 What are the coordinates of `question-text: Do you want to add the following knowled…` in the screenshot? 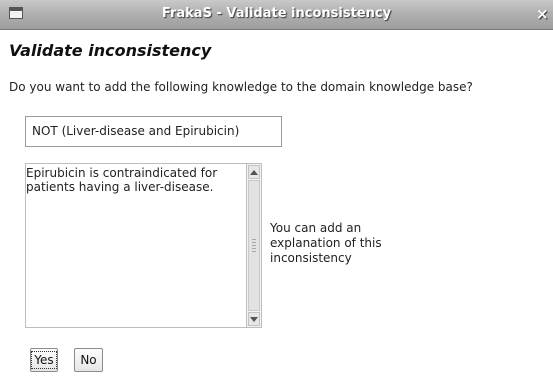 It's located at (241, 87).